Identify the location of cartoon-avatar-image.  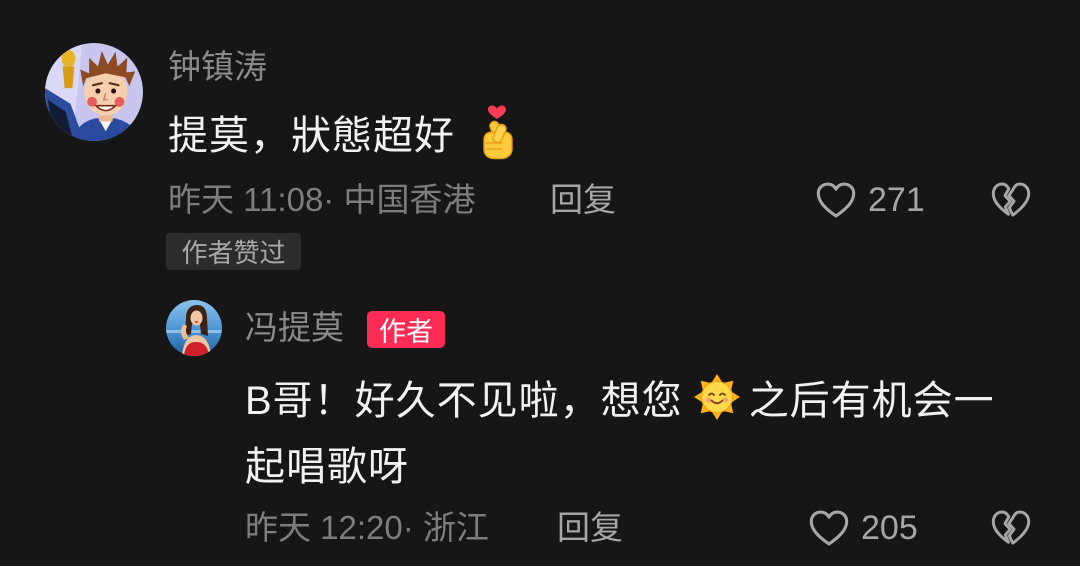
(94, 92).